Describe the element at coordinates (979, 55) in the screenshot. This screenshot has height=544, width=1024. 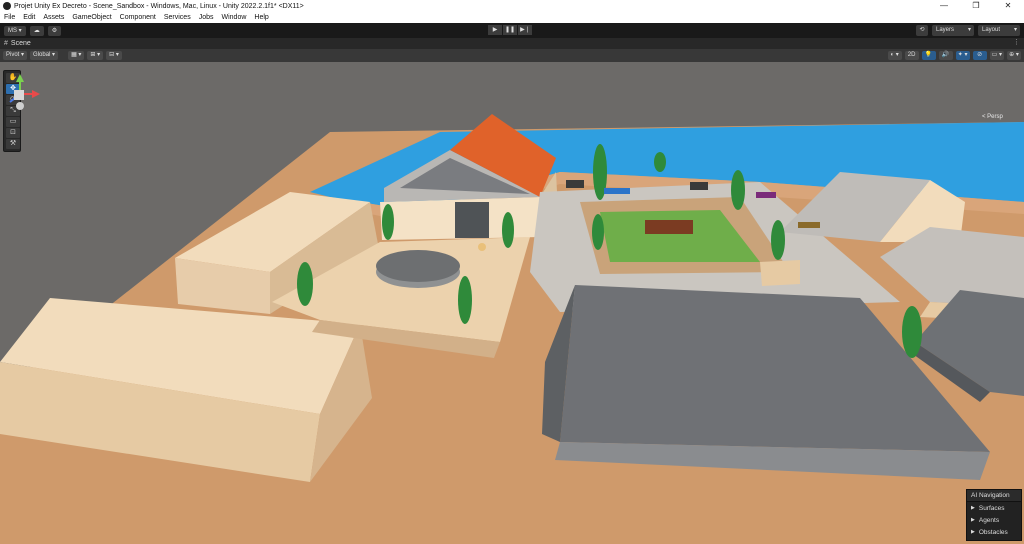
I see `hidden-objects-icon: ⊘` at that location.